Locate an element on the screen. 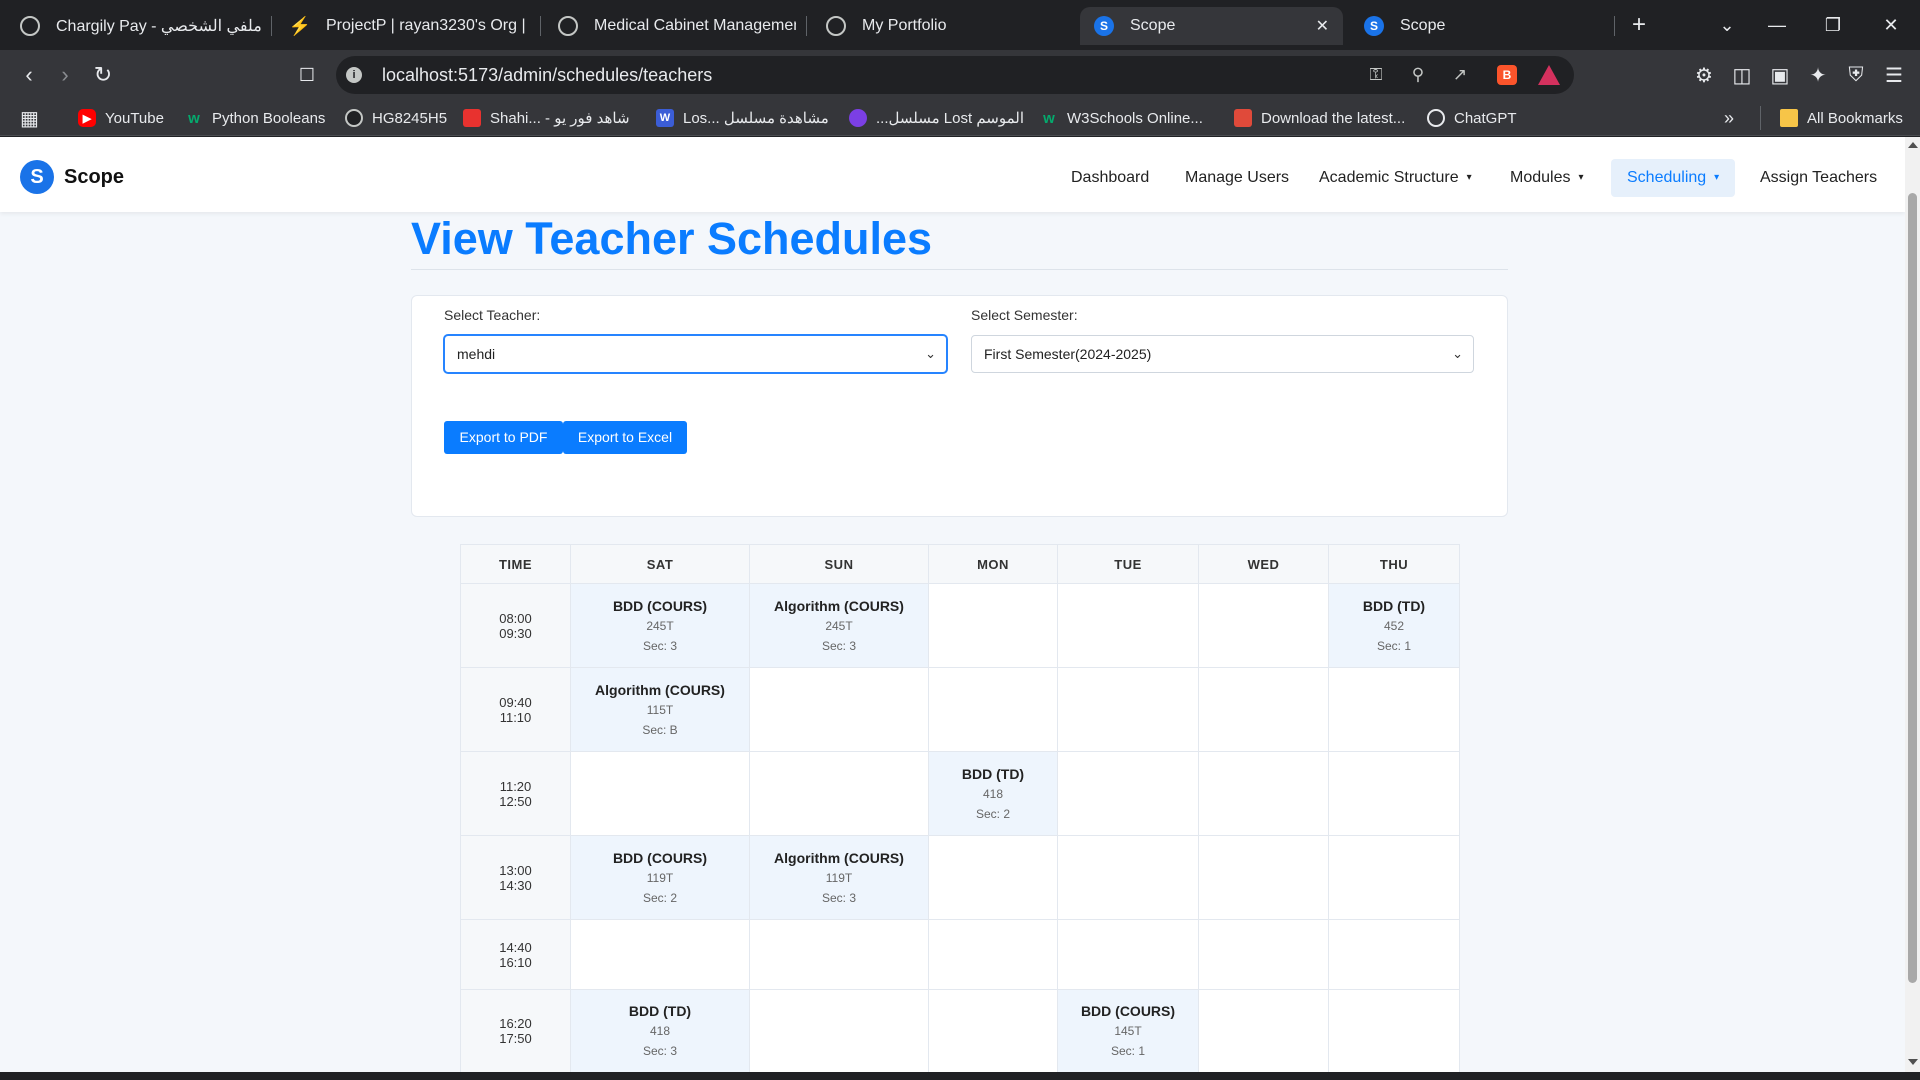  semester-label: Select Semester: is located at coordinates (1024, 315).